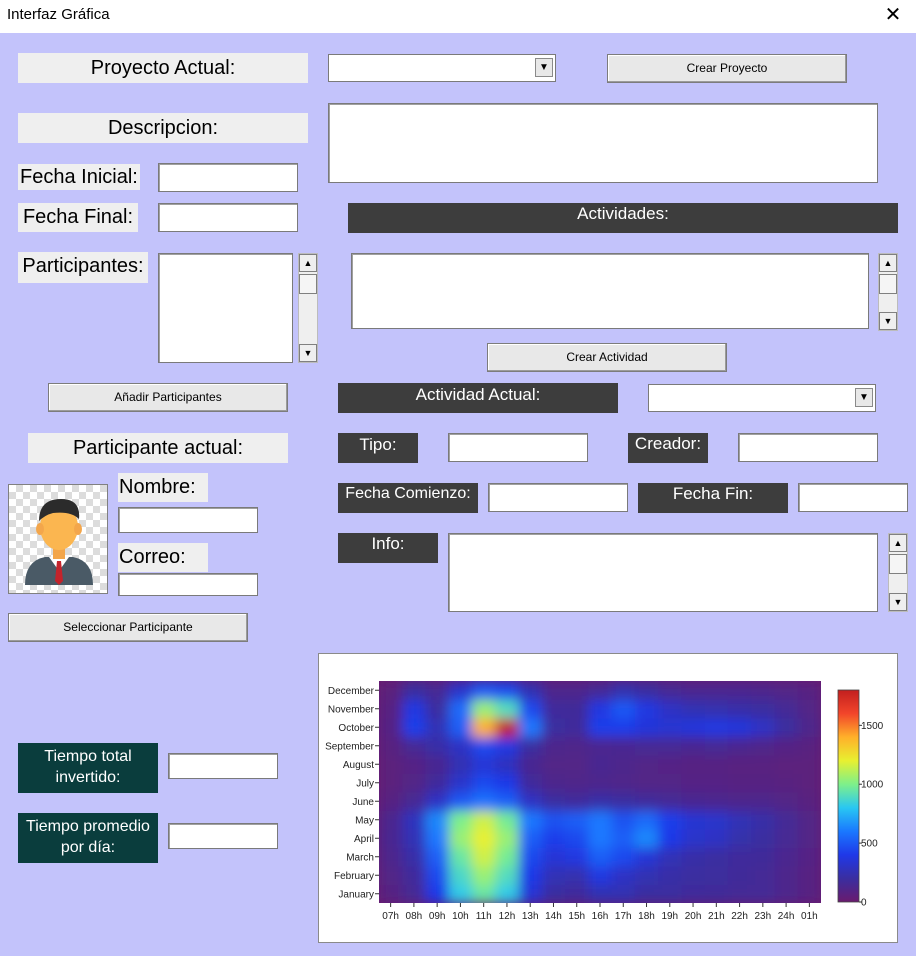  Describe the element at coordinates (484, 916) in the screenshot. I see `x-tick-label: 11h` at that location.